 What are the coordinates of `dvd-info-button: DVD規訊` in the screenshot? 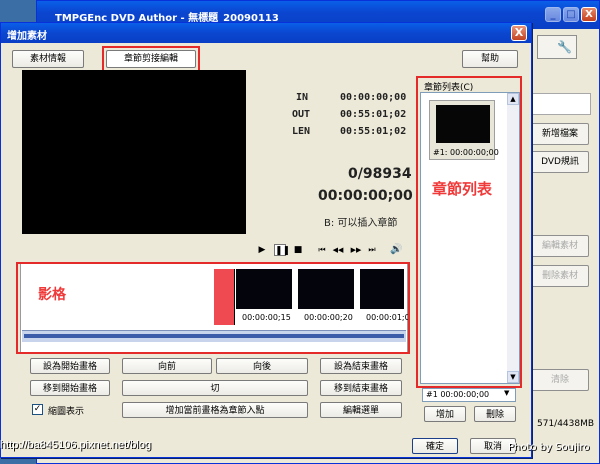 It's located at (560, 162).